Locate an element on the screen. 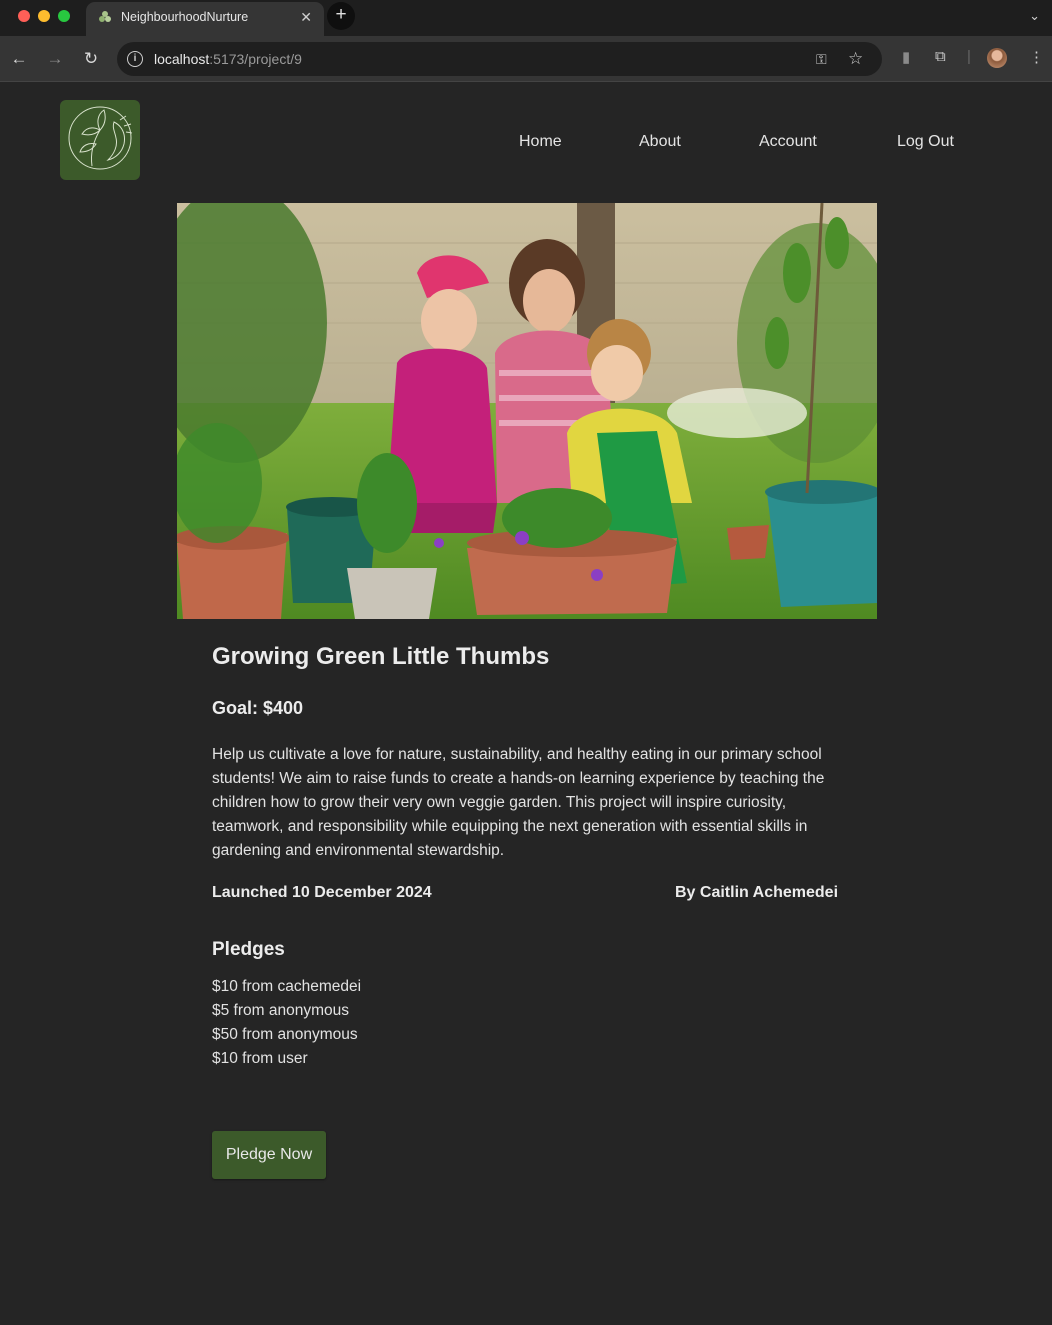  site-logo is located at coordinates (100, 140).